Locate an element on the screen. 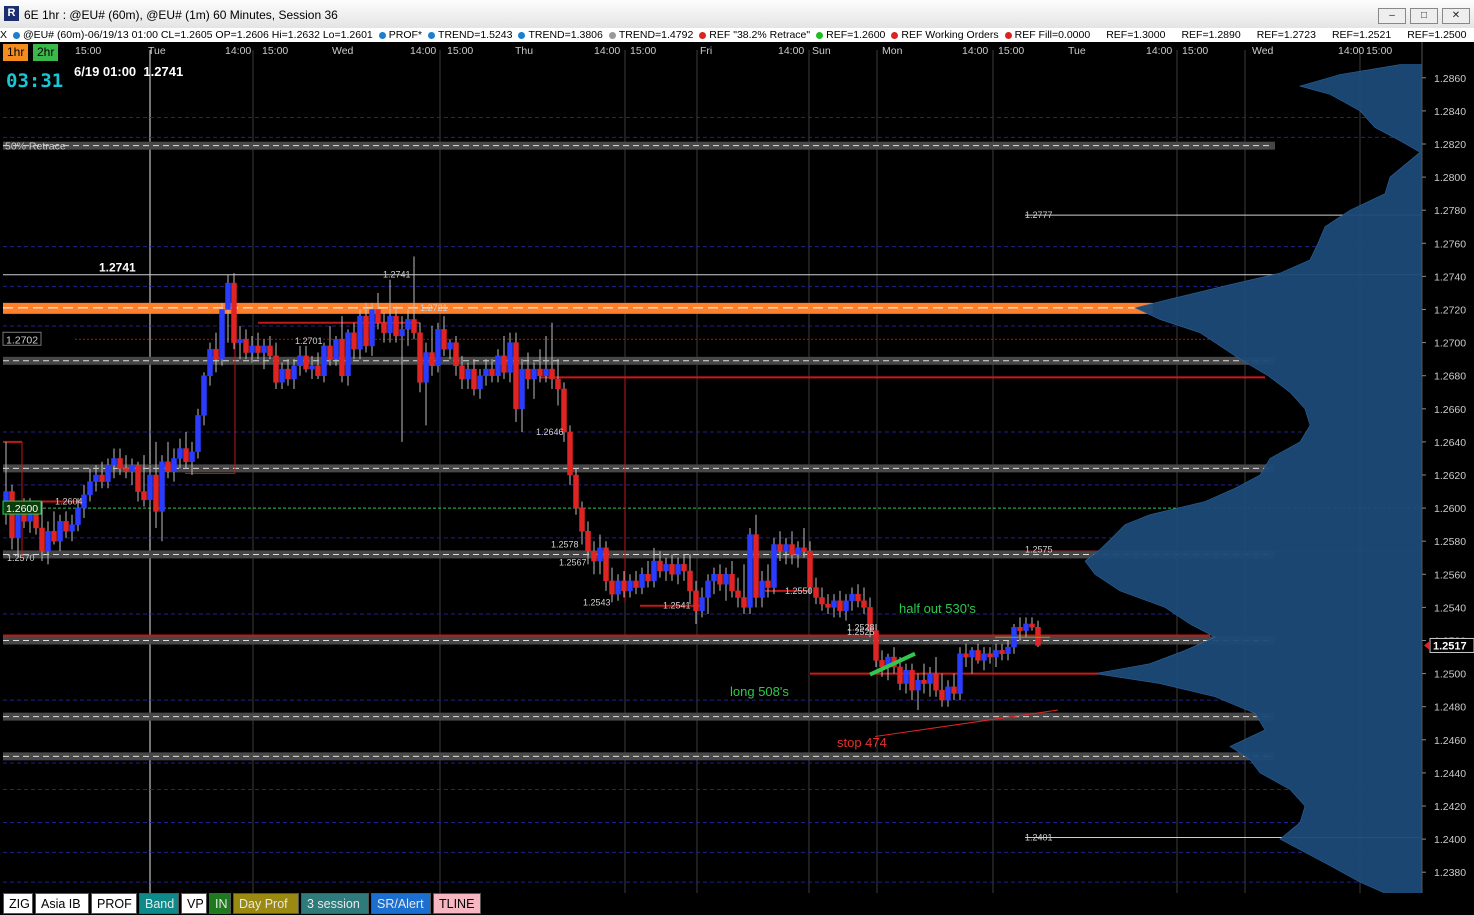  toolbar-button-vp: VP is located at coordinates (194, 903).